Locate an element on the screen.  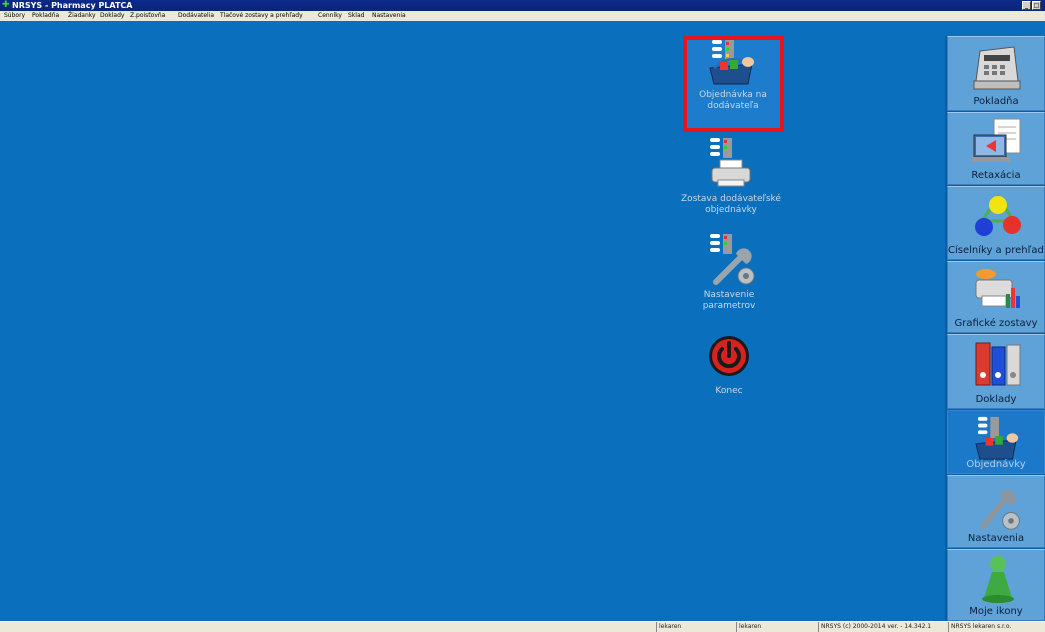
status-cell-version: NRSYS (c) 2000-2014 ver. - 14.342.1 is located at coordinates (883, 627).